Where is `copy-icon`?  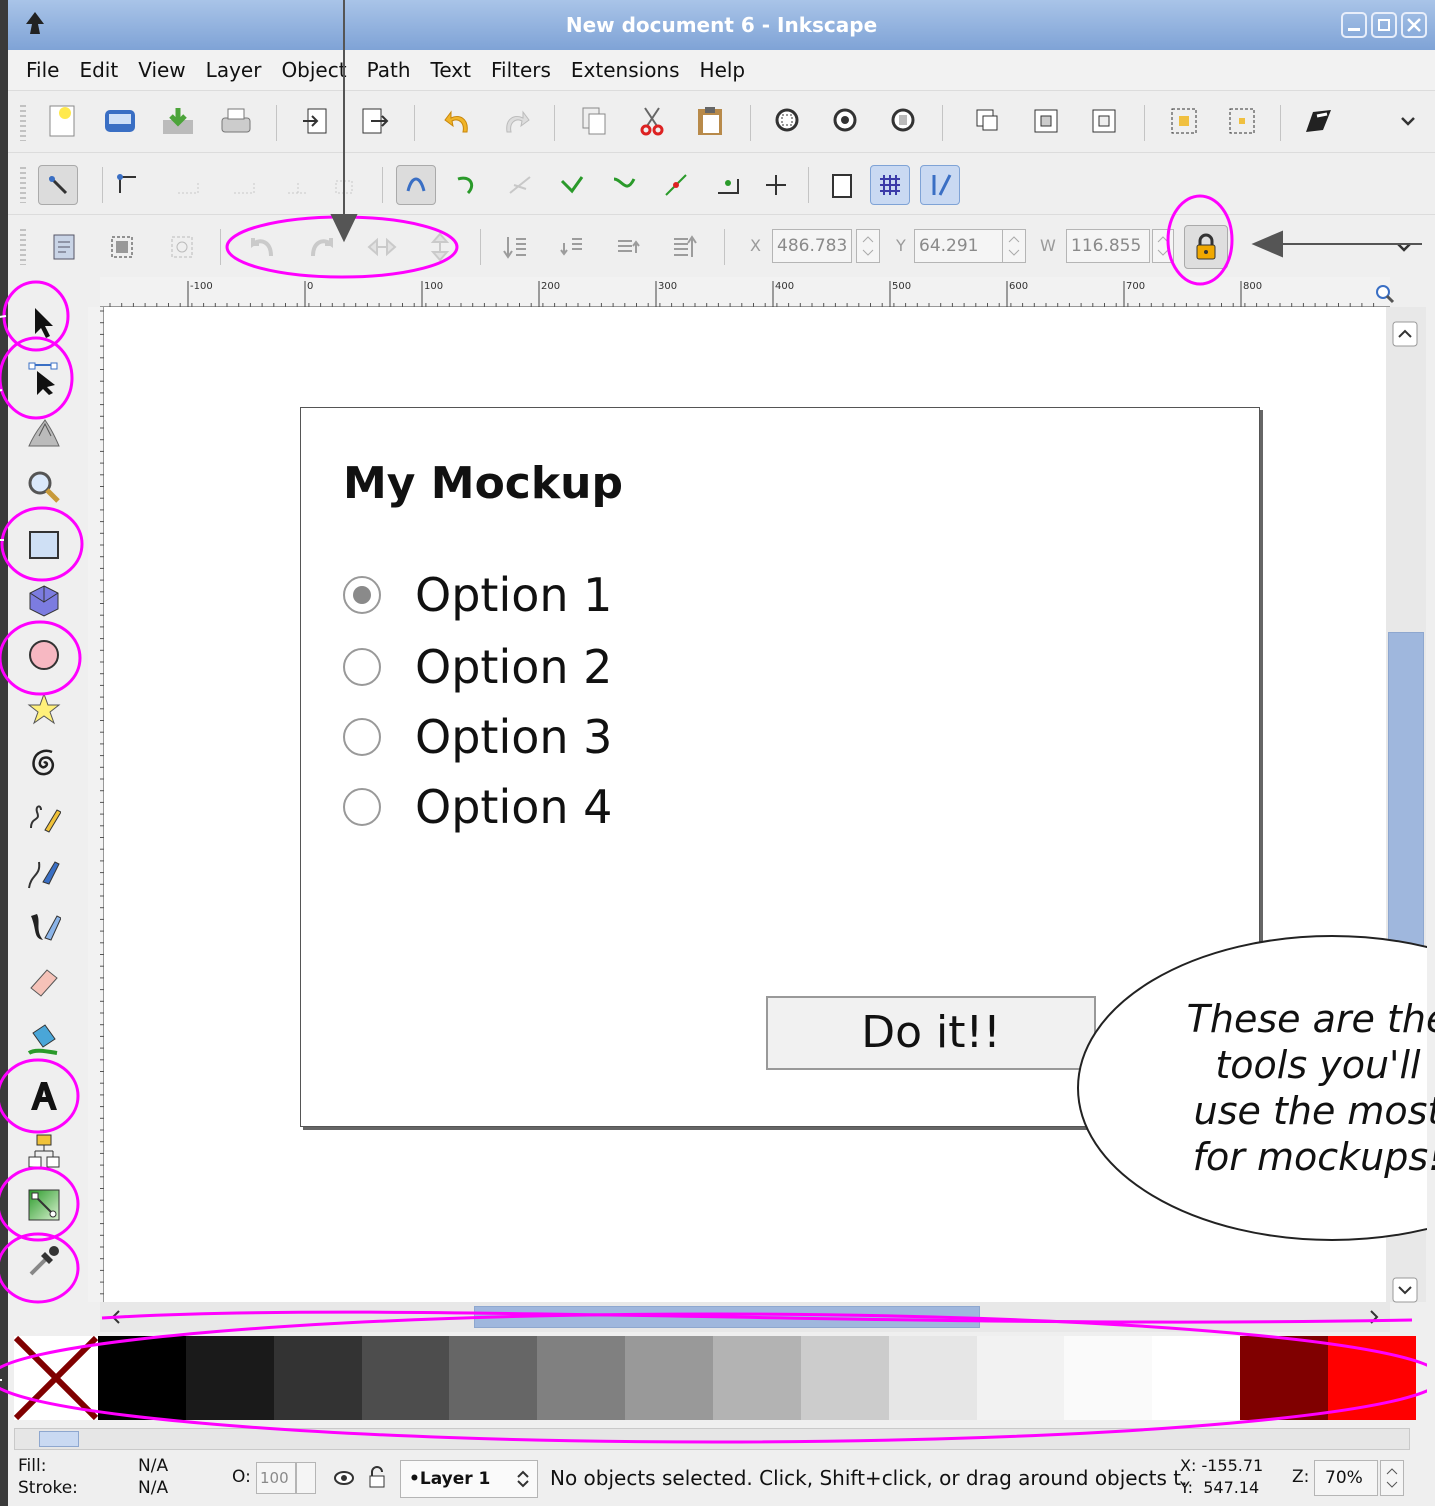 copy-icon is located at coordinates (594, 121).